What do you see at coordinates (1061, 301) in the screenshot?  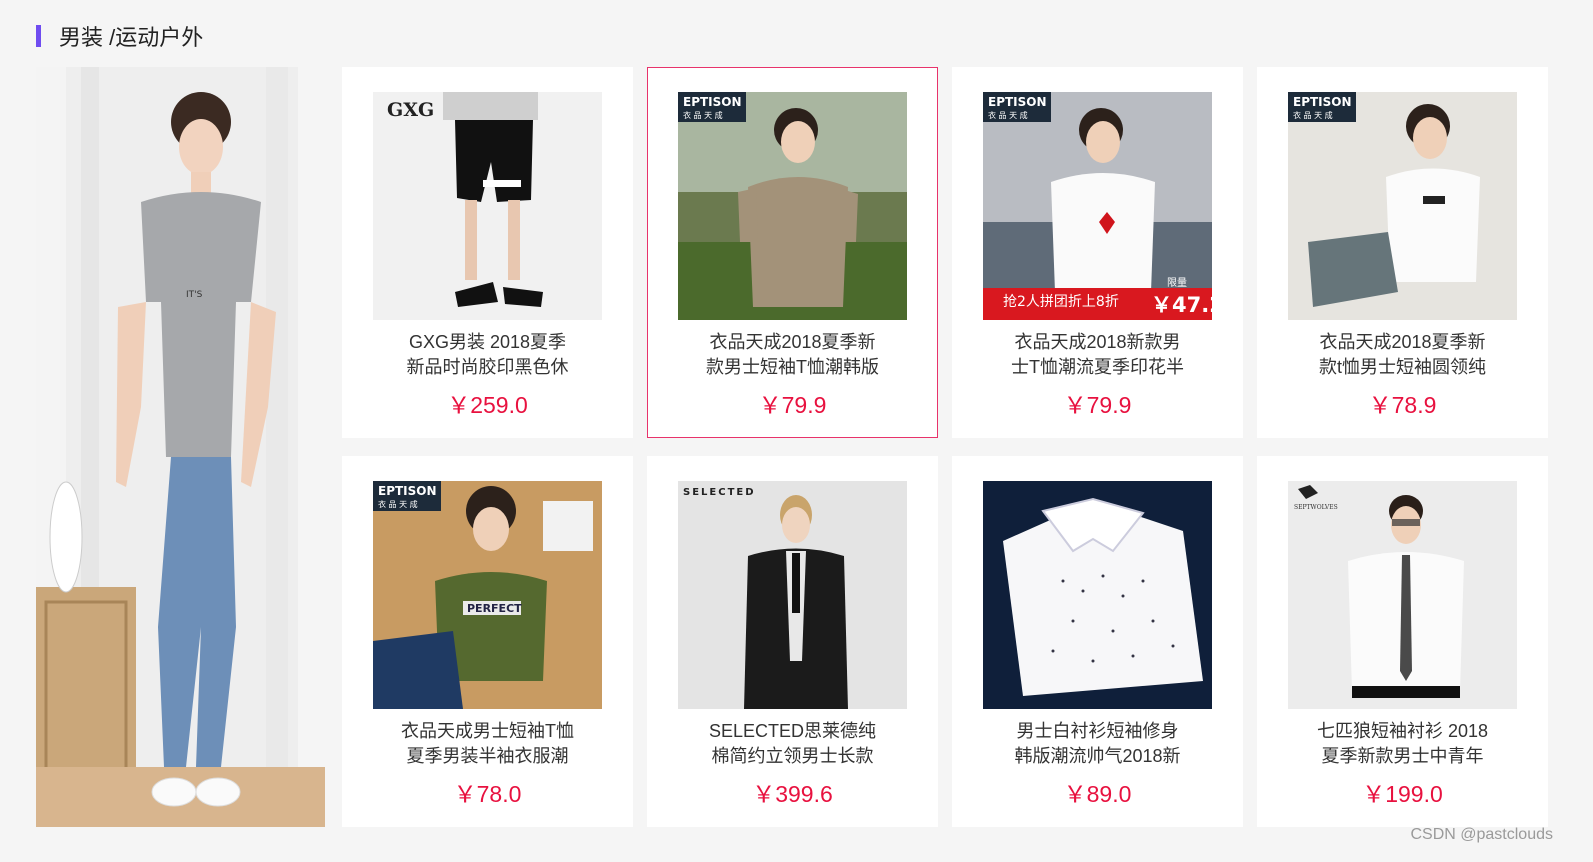 I see `svg-text: 抢2人拼团折上8折` at bounding box center [1061, 301].